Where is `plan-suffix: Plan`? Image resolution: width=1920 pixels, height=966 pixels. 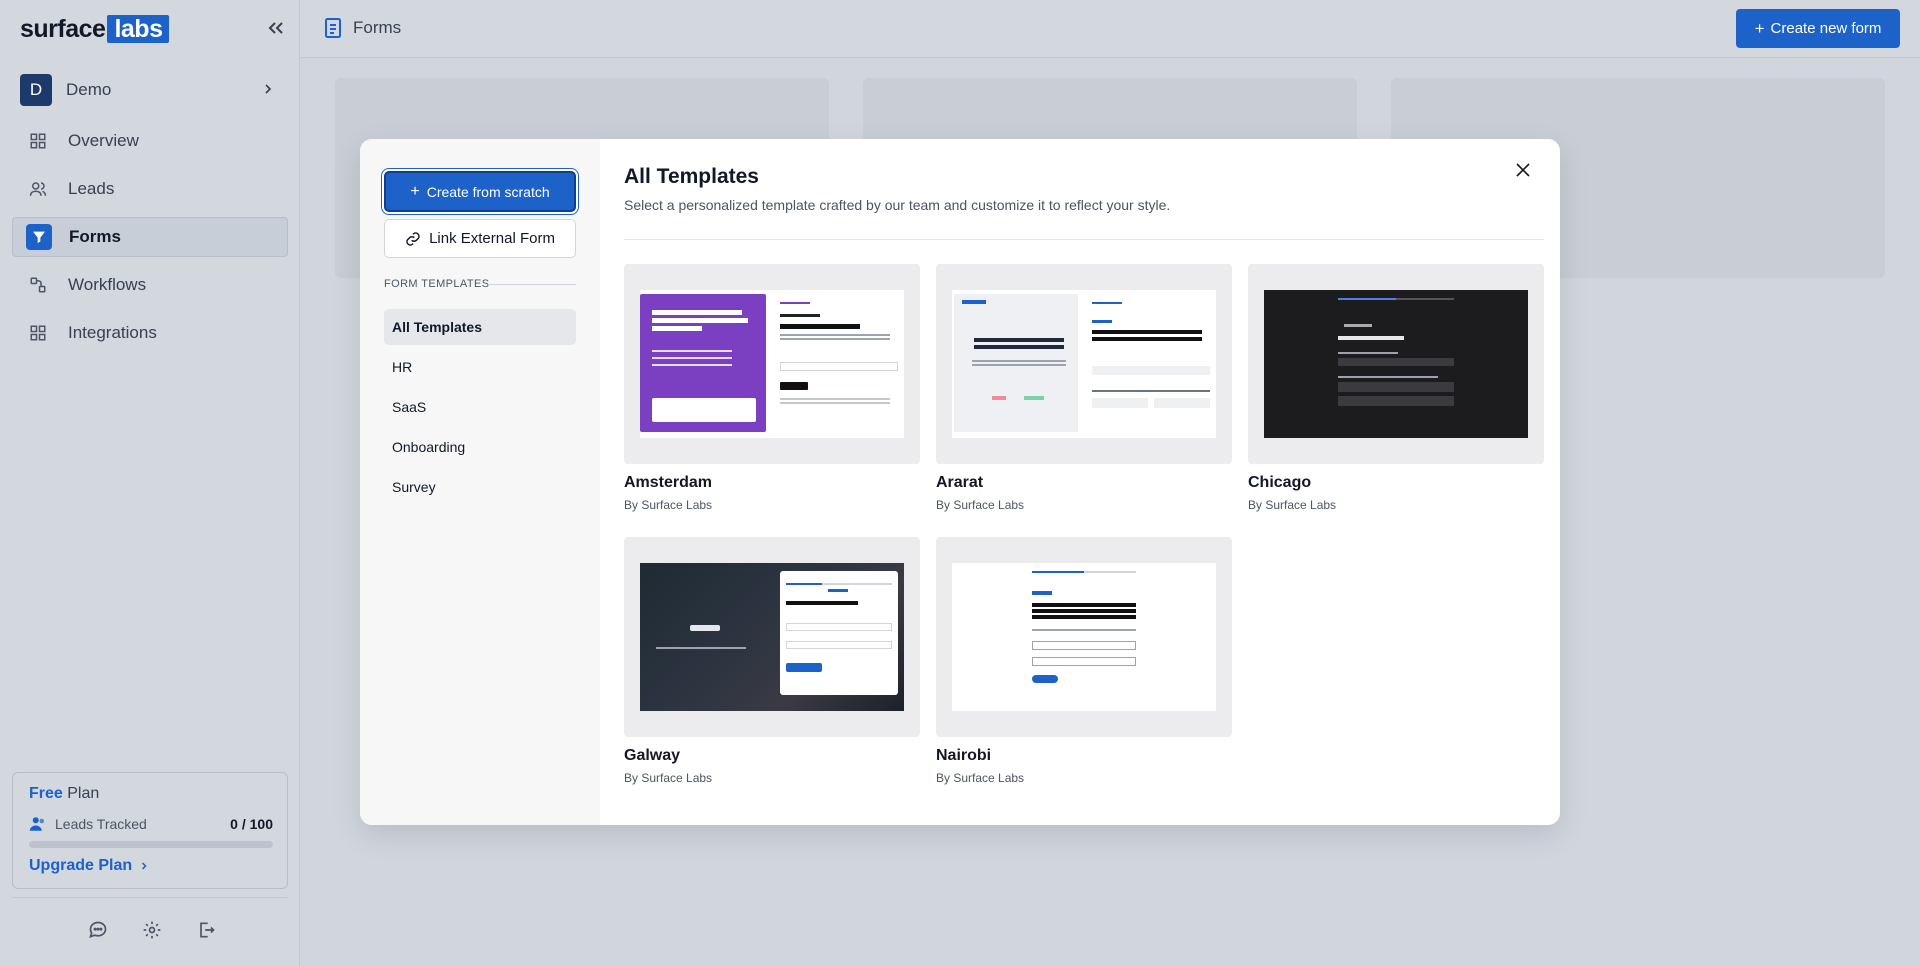
plan-suffix: Plan is located at coordinates (83, 793).